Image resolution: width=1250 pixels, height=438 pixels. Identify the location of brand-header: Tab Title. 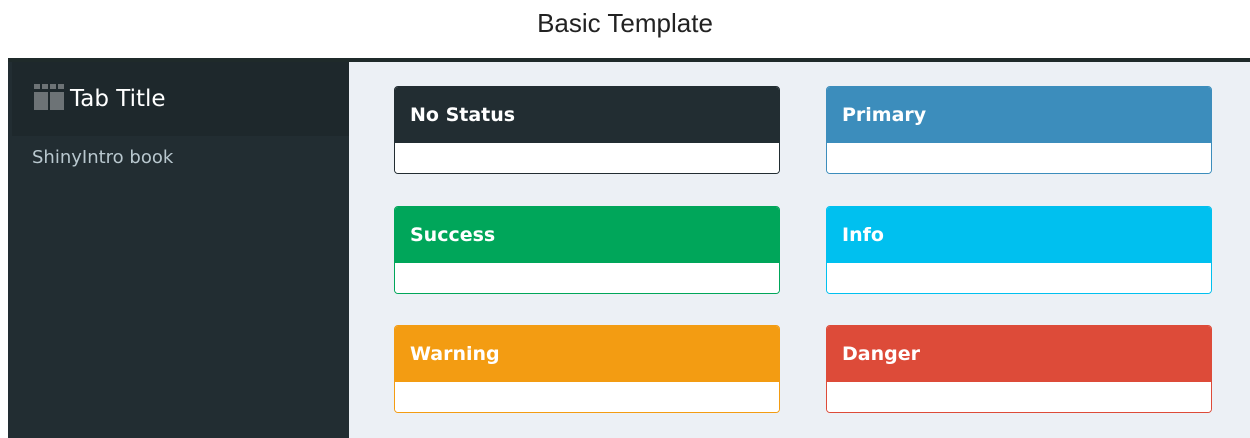
(180, 99).